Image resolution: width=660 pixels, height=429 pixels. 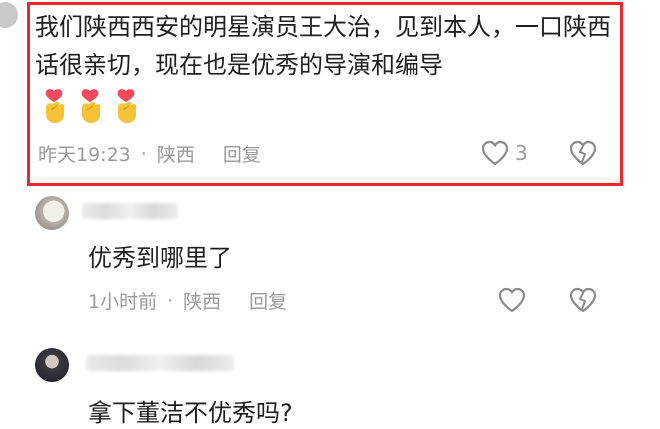 I want to click on like-group: 3, so click(x=504, y=153).